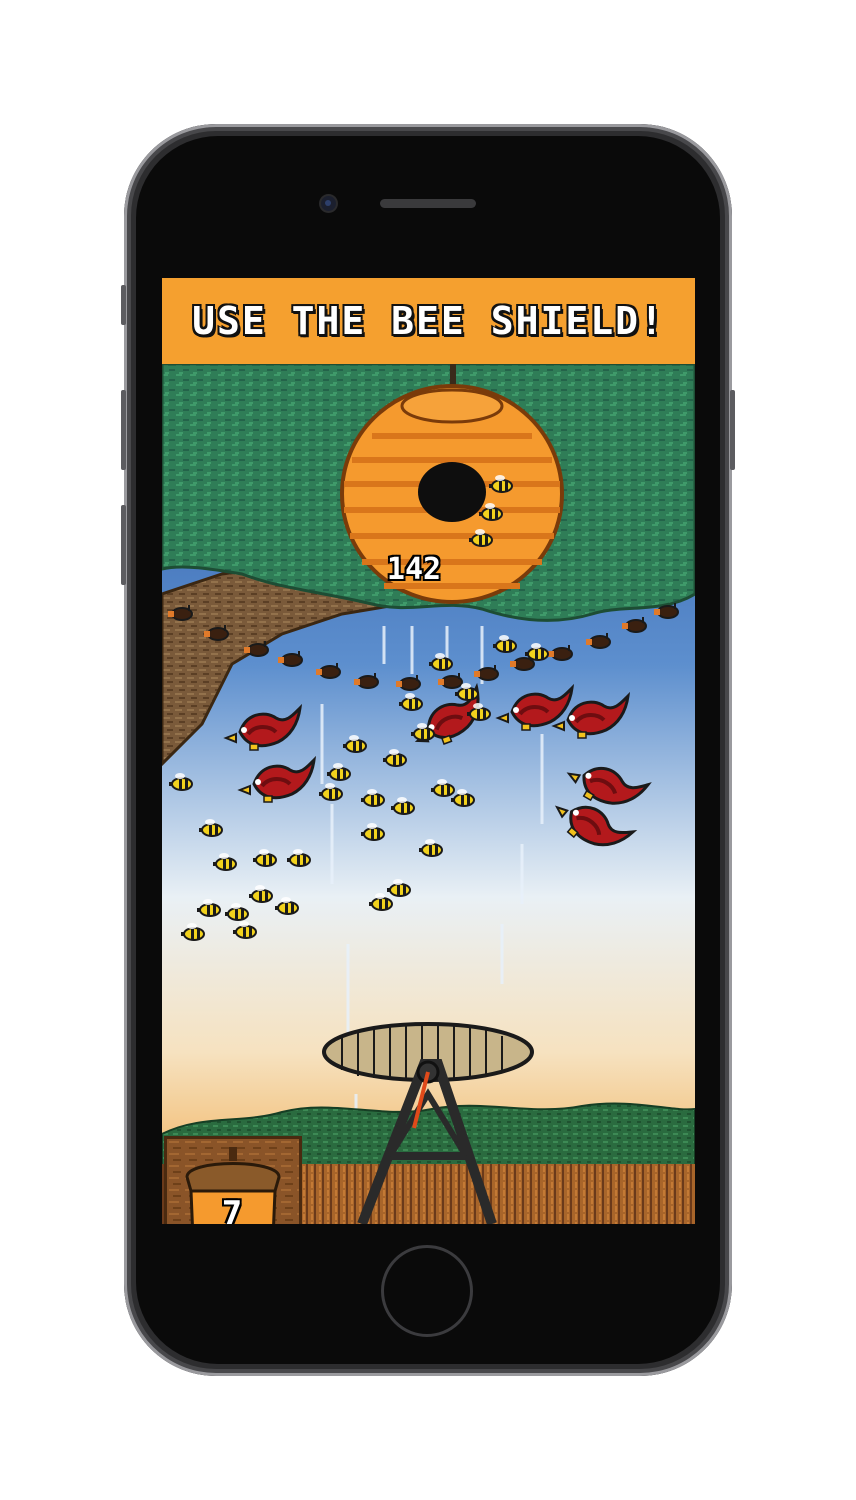  I want to click on power-button, so click(732, 430).